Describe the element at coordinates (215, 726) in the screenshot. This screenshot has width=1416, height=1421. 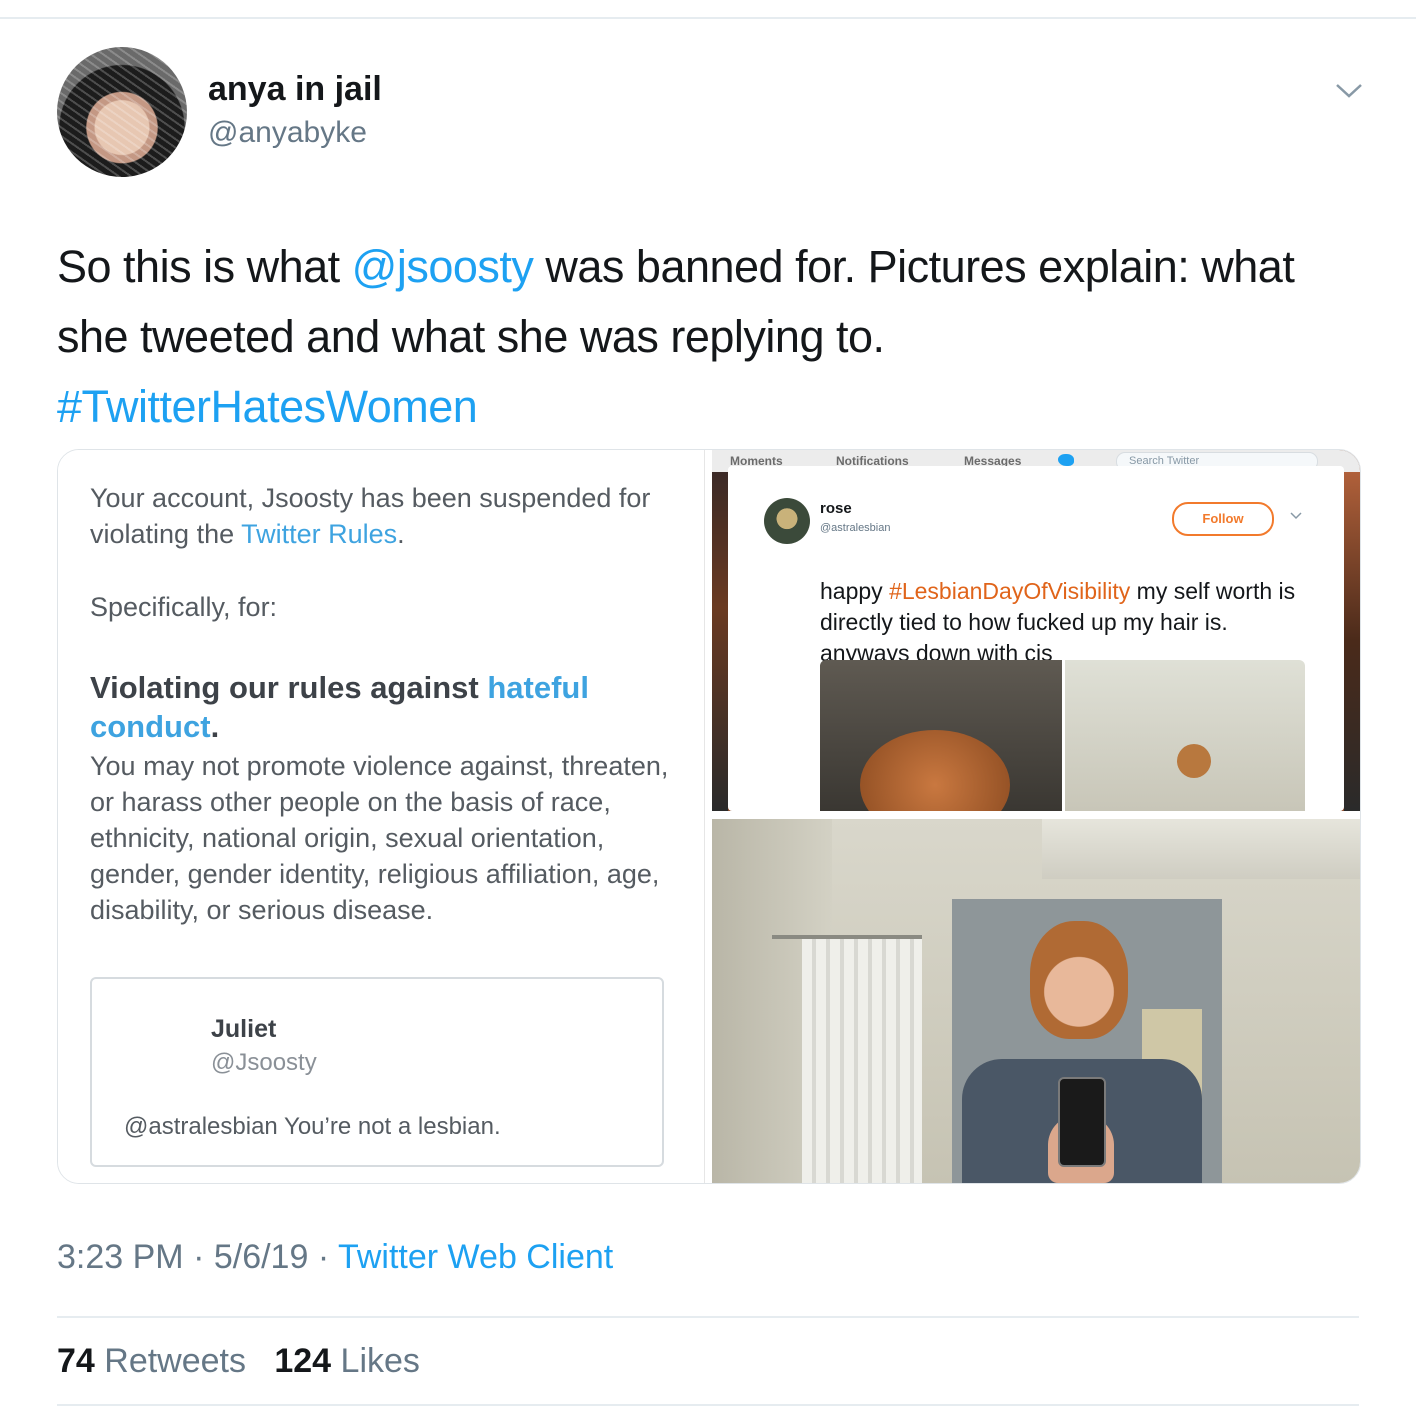
I see `notice-heading-period: .` at that location.